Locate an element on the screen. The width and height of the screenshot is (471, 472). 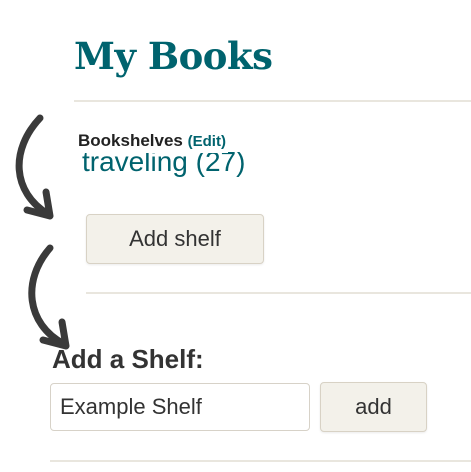
add-shelf-heading: Add a Shelf: is located at coordinates (128, 359).